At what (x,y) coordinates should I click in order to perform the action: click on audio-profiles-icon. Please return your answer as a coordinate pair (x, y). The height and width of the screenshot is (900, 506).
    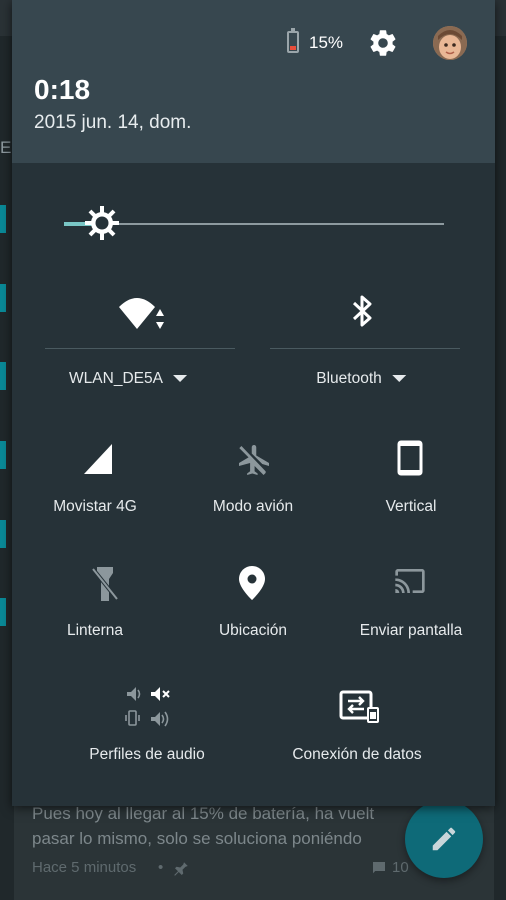
    Looking at the image, I should click on (147, 707).